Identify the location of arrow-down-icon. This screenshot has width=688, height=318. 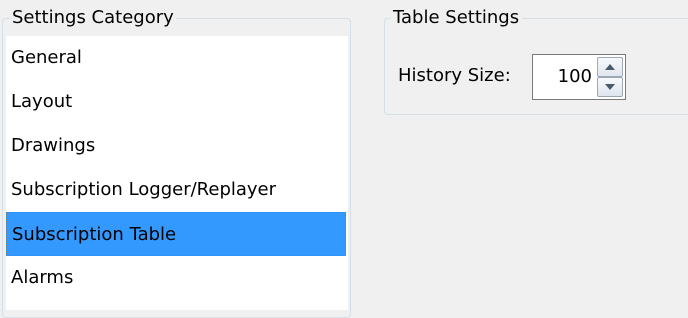
(610, 87).